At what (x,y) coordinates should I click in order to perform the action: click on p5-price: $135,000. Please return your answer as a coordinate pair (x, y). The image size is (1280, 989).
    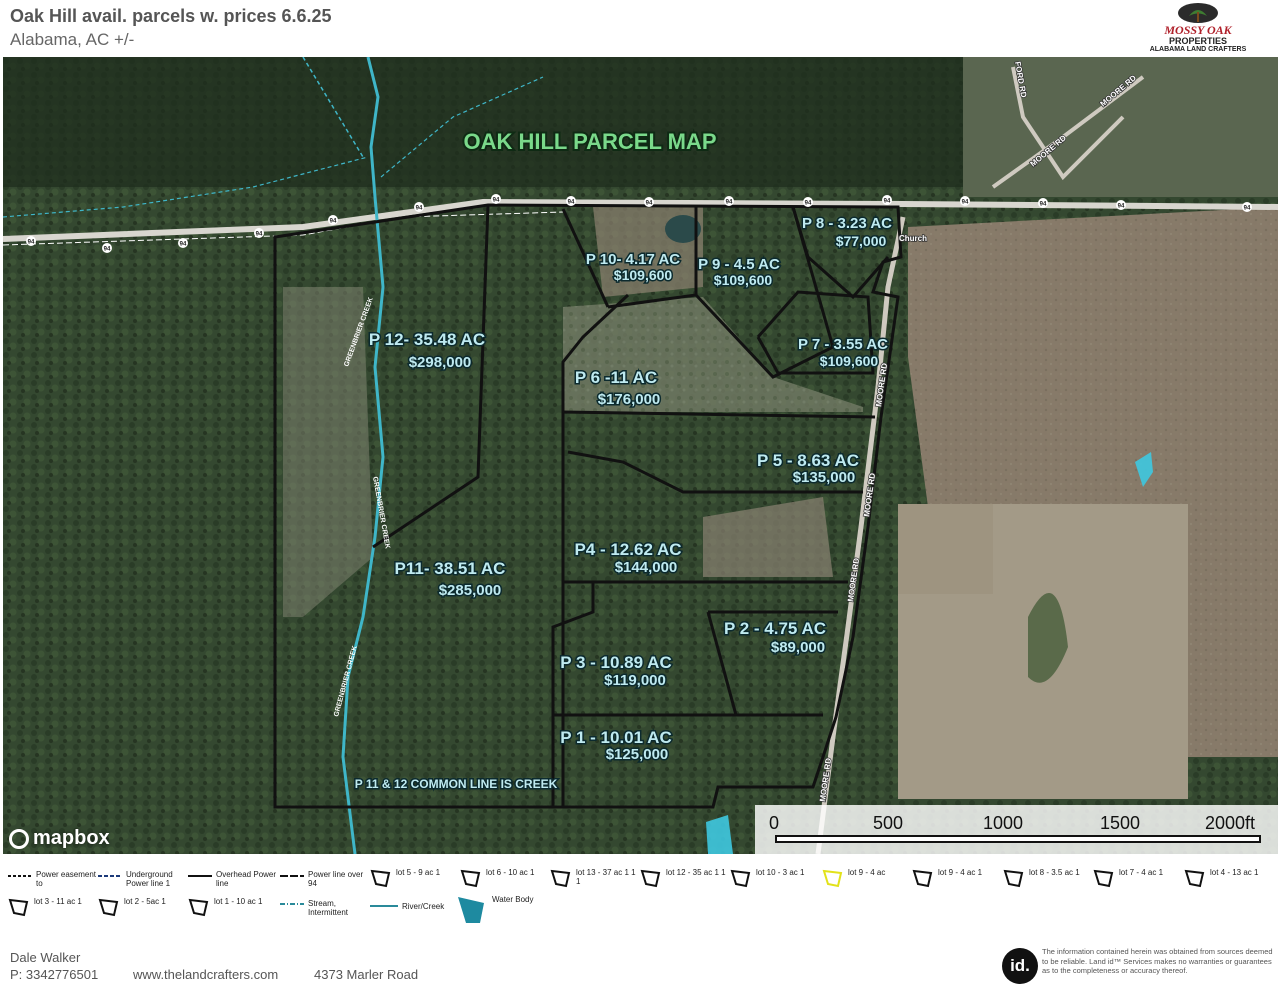
    Looking at the image, I should click on (824, 477).